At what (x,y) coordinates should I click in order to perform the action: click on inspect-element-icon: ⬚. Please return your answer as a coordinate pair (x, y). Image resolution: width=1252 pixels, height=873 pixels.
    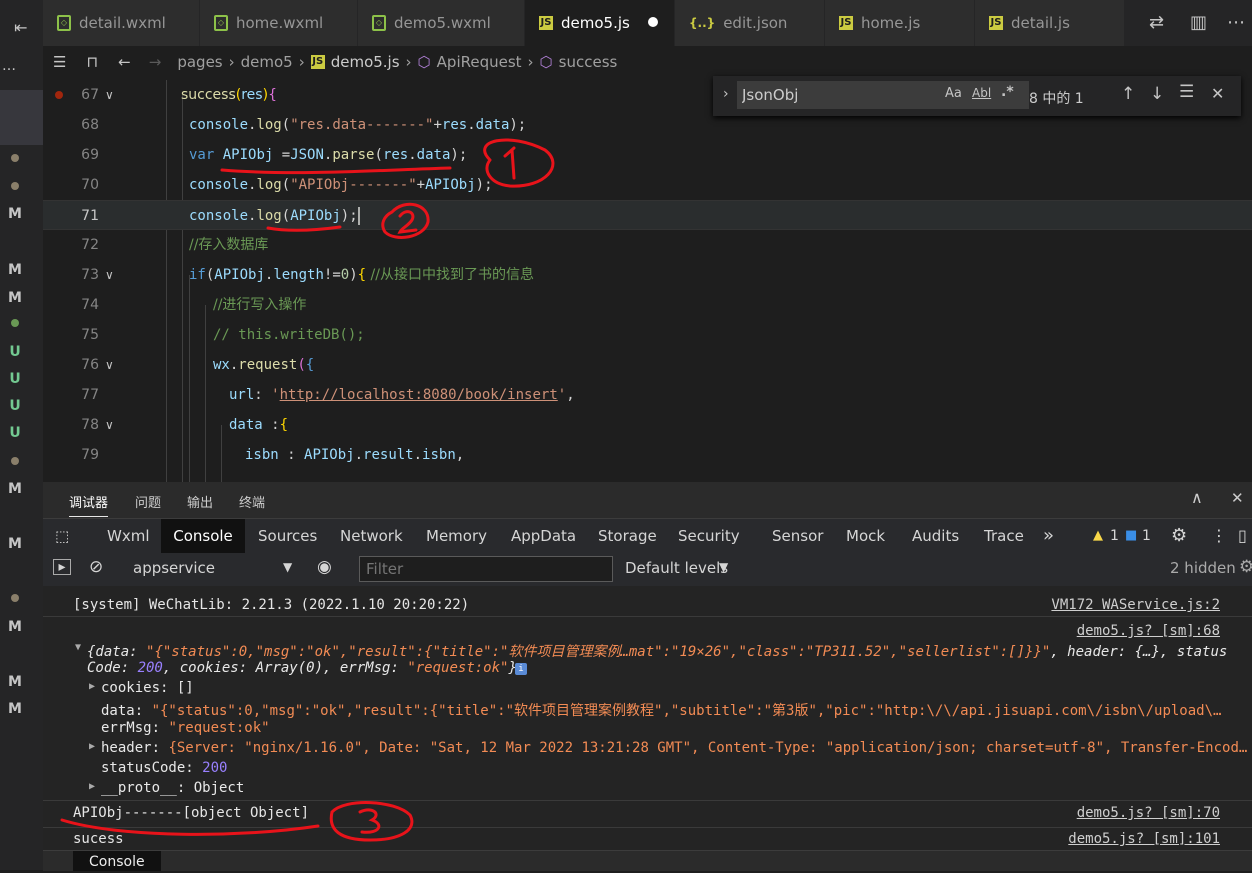
    Looking at the image, I should click on (62, 536).